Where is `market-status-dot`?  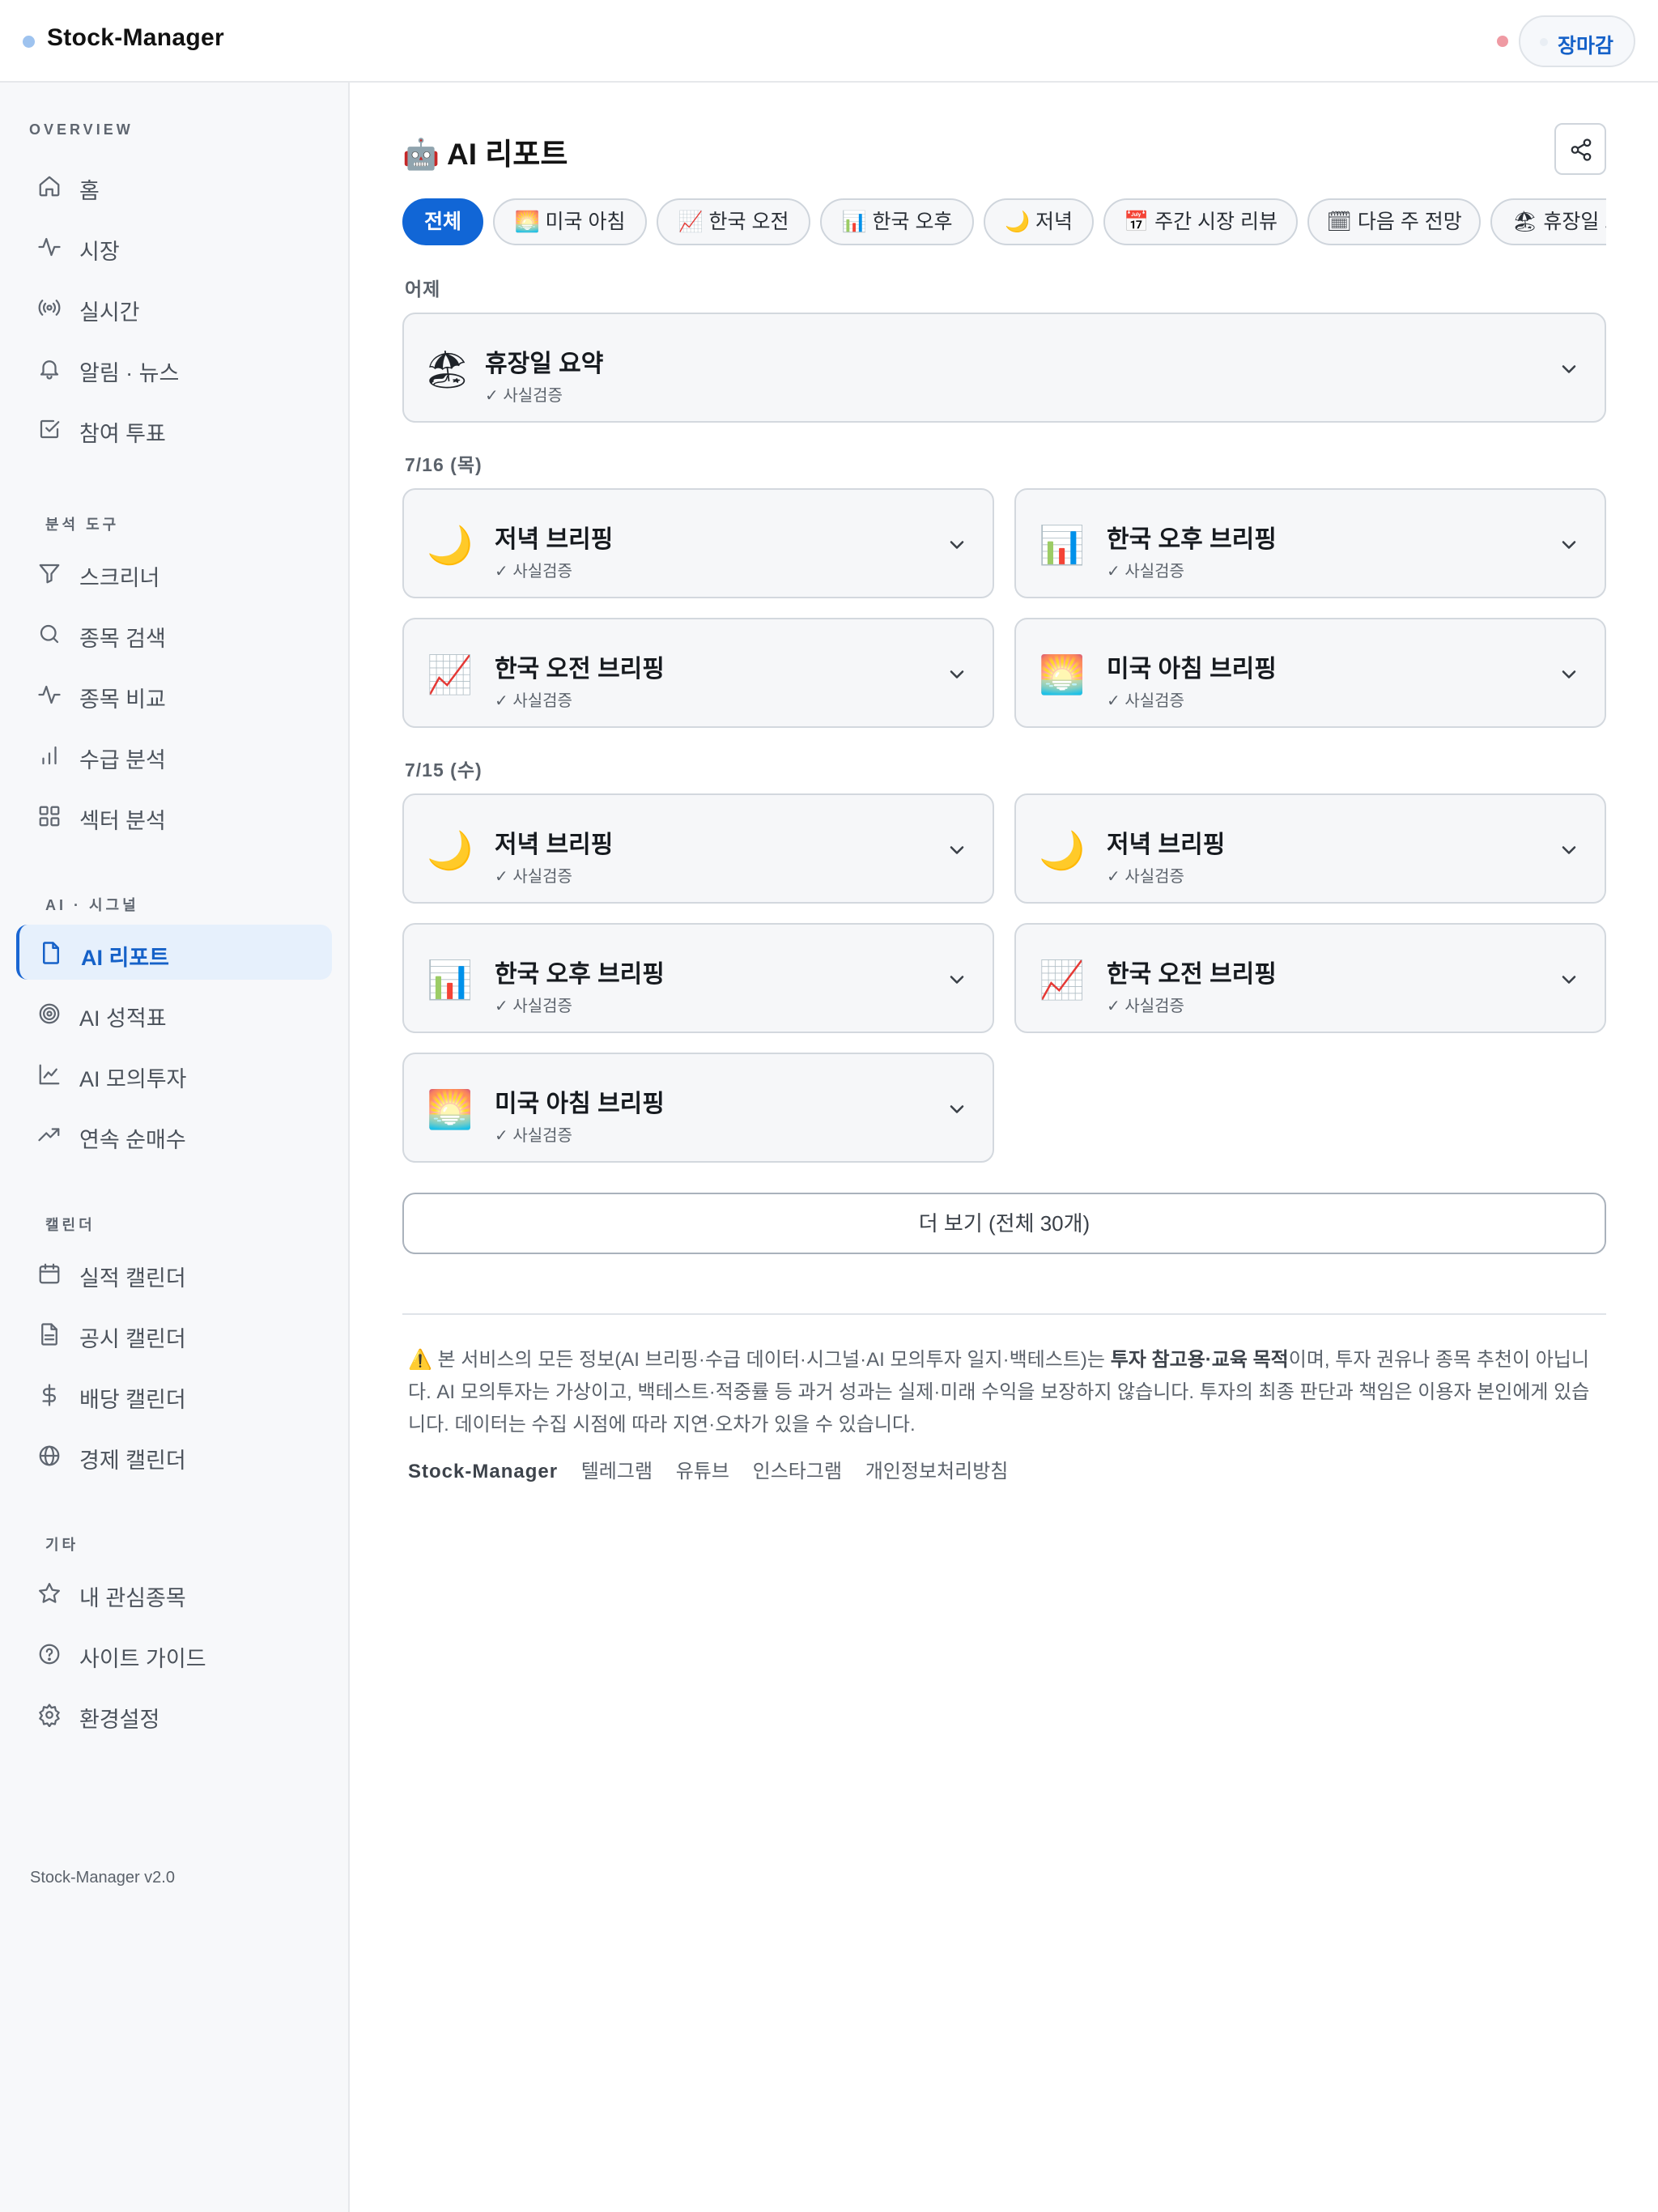 market-status-dot is located at coordinates (1544, 42).